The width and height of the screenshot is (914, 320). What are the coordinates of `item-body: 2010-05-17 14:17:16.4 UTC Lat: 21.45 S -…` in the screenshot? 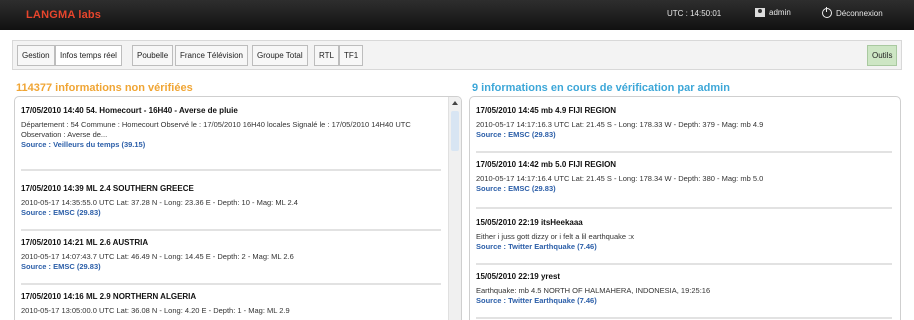 It's located at (620, 178).